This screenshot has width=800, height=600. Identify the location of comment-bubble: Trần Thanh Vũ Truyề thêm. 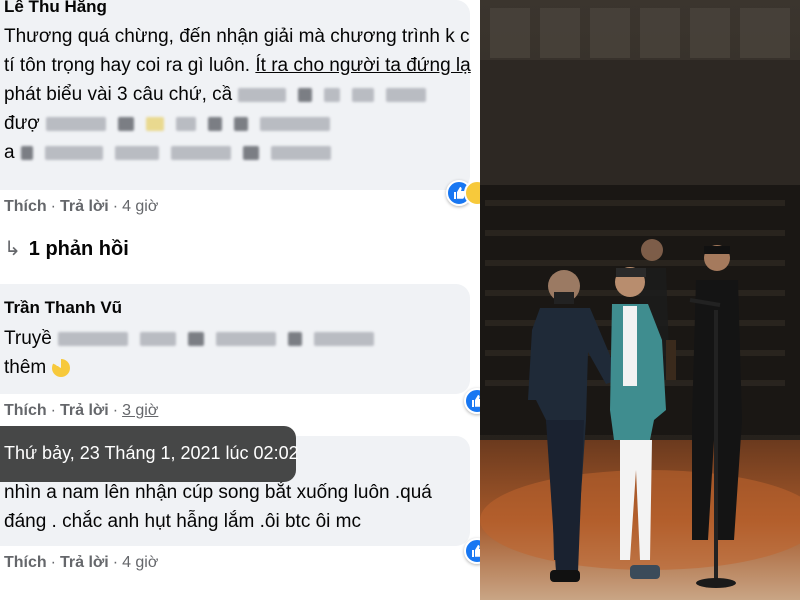
(235, 339).